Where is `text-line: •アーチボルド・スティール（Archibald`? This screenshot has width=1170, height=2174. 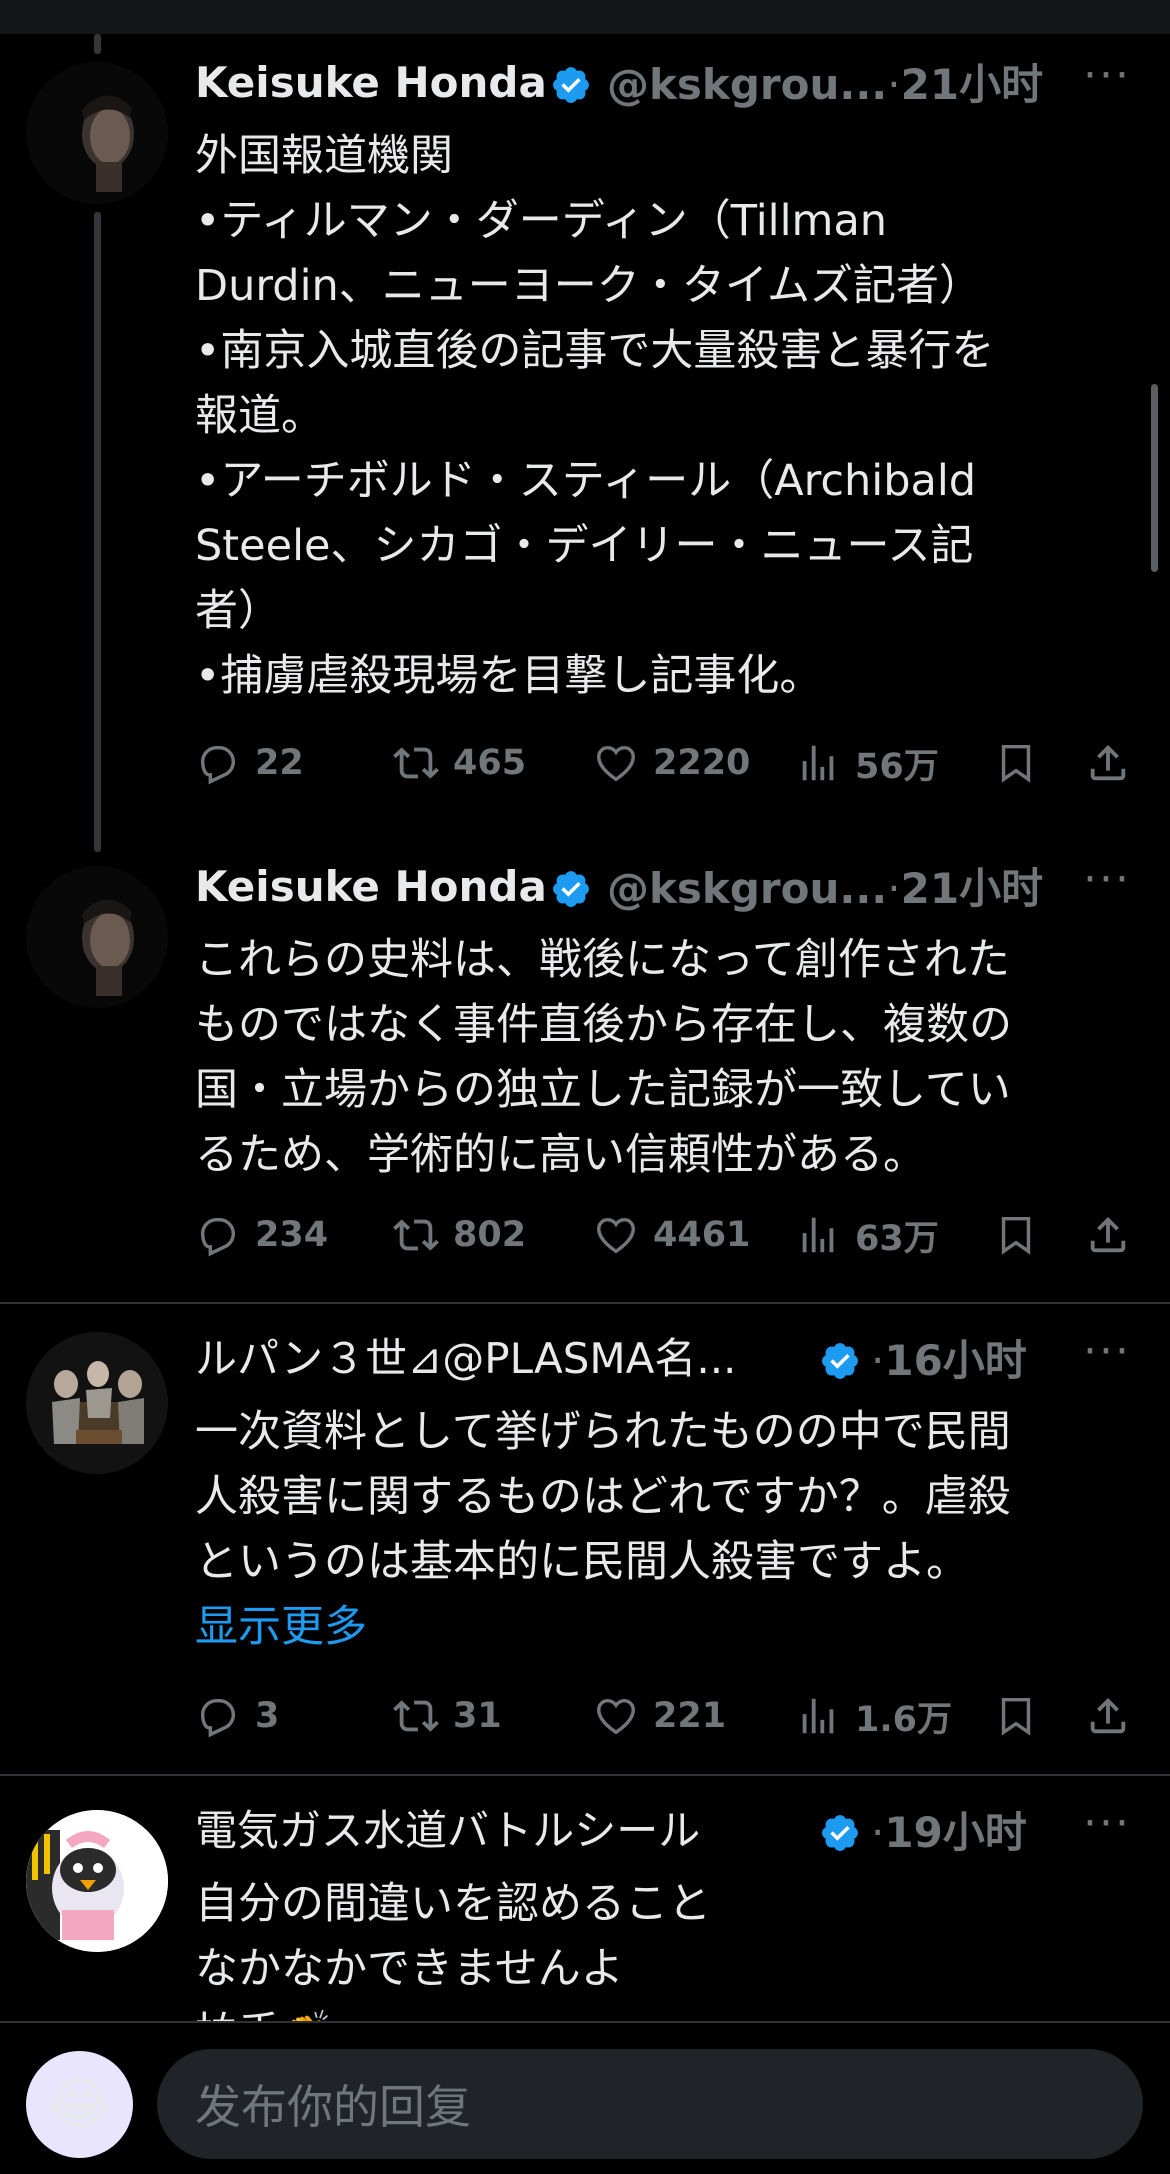
text-line: •アーチボルド・スティール（Archibald is located at coordinates (586, 481).